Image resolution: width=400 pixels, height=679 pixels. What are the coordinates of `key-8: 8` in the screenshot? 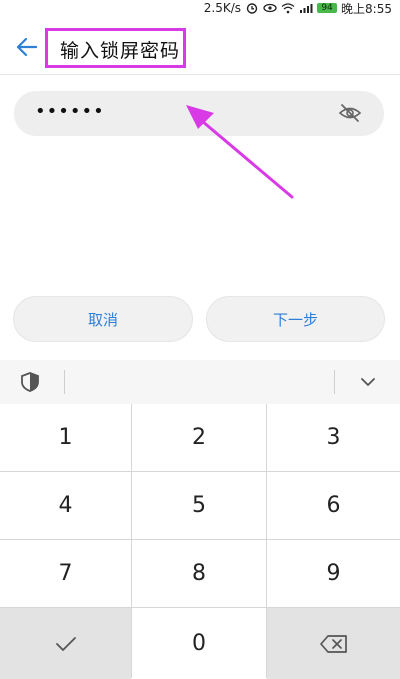 It's located at (199, 573).